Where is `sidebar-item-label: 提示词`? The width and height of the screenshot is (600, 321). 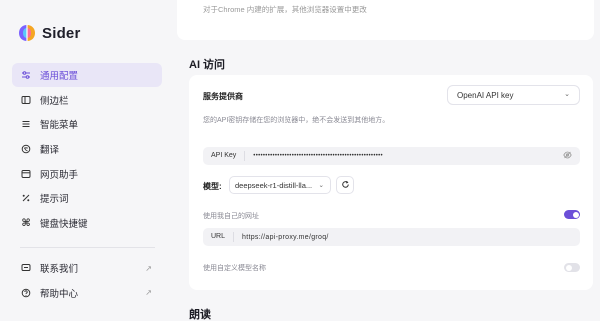
sidebar-item-label: 提示词 is located at coordinates (54, 200).